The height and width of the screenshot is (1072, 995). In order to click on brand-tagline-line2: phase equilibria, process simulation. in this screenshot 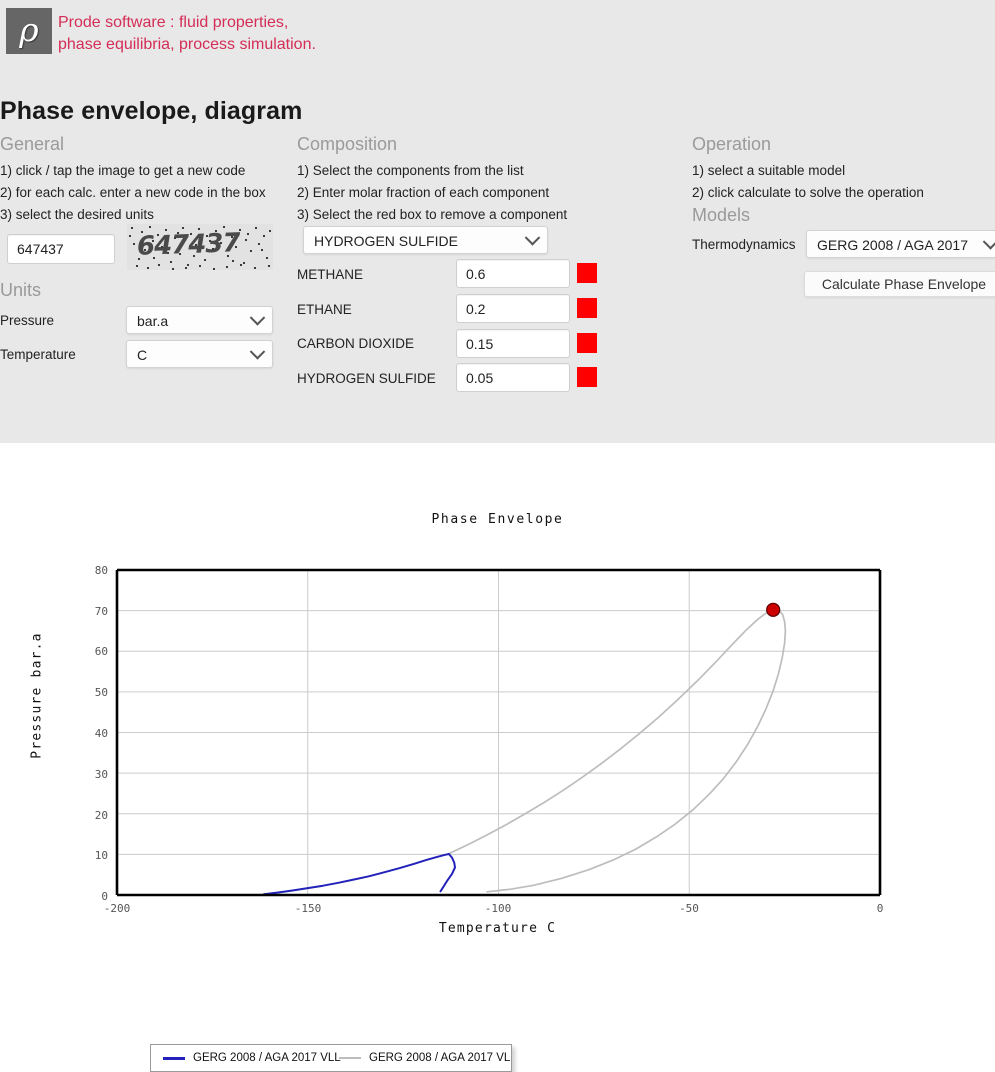, I will do `click(187, 44)`.